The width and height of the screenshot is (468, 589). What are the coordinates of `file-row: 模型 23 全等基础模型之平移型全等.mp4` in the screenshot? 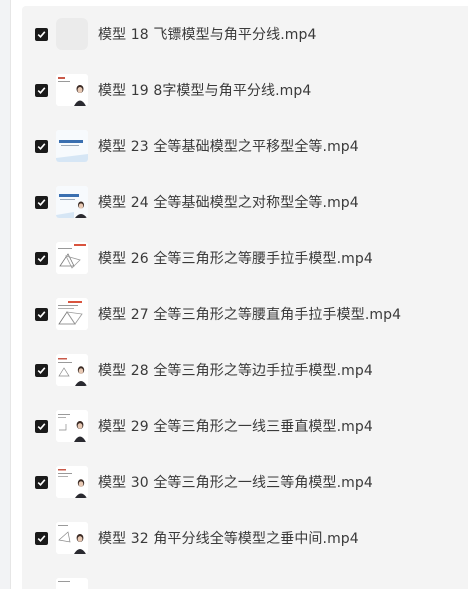 It's located at (245, 146).